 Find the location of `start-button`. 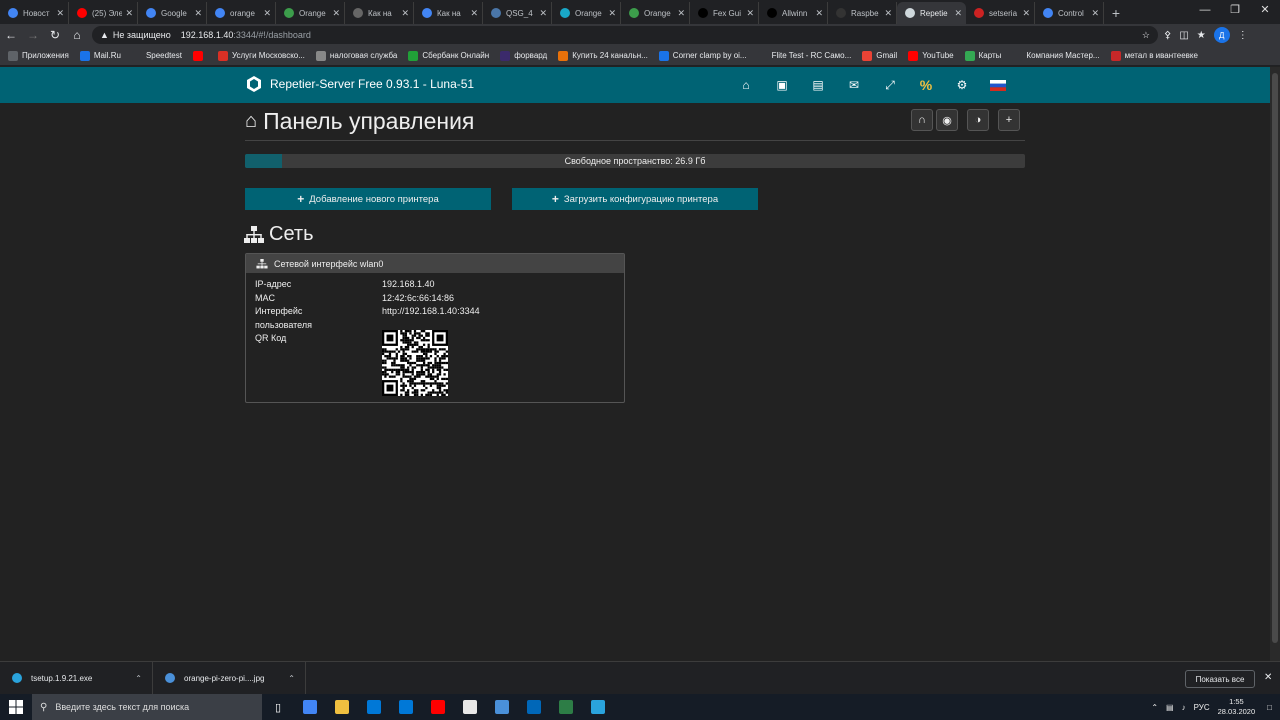

start-button is located at coordinates (16, 707).